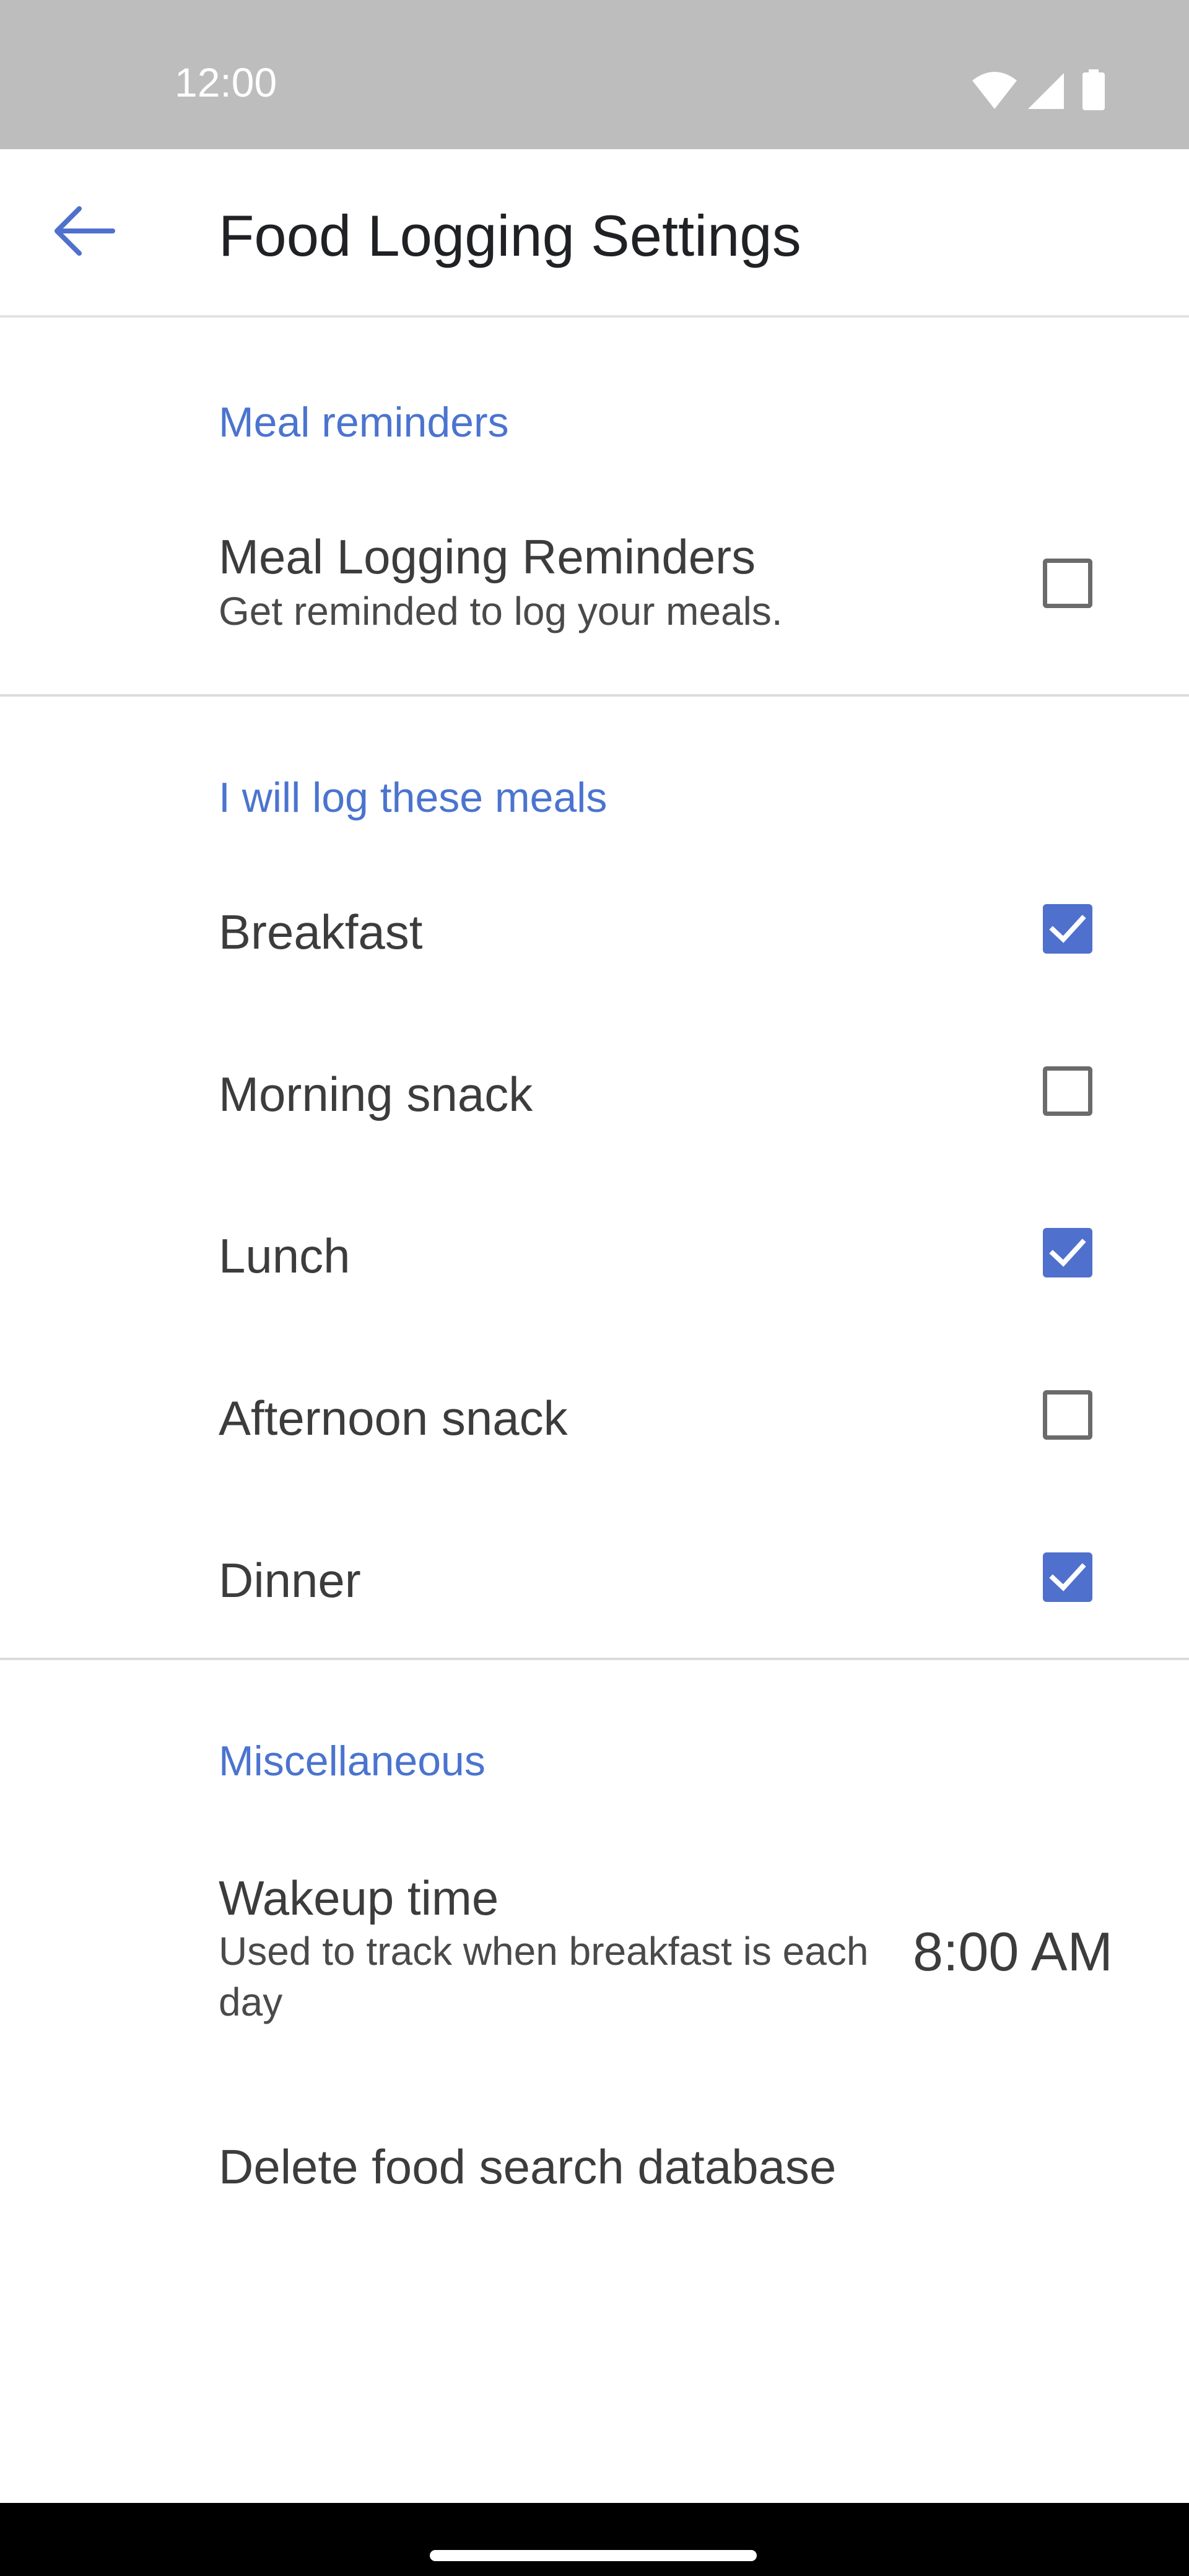 This screenshot has width=1189, height=2576. I want to click on back-button, so click(83, 232).